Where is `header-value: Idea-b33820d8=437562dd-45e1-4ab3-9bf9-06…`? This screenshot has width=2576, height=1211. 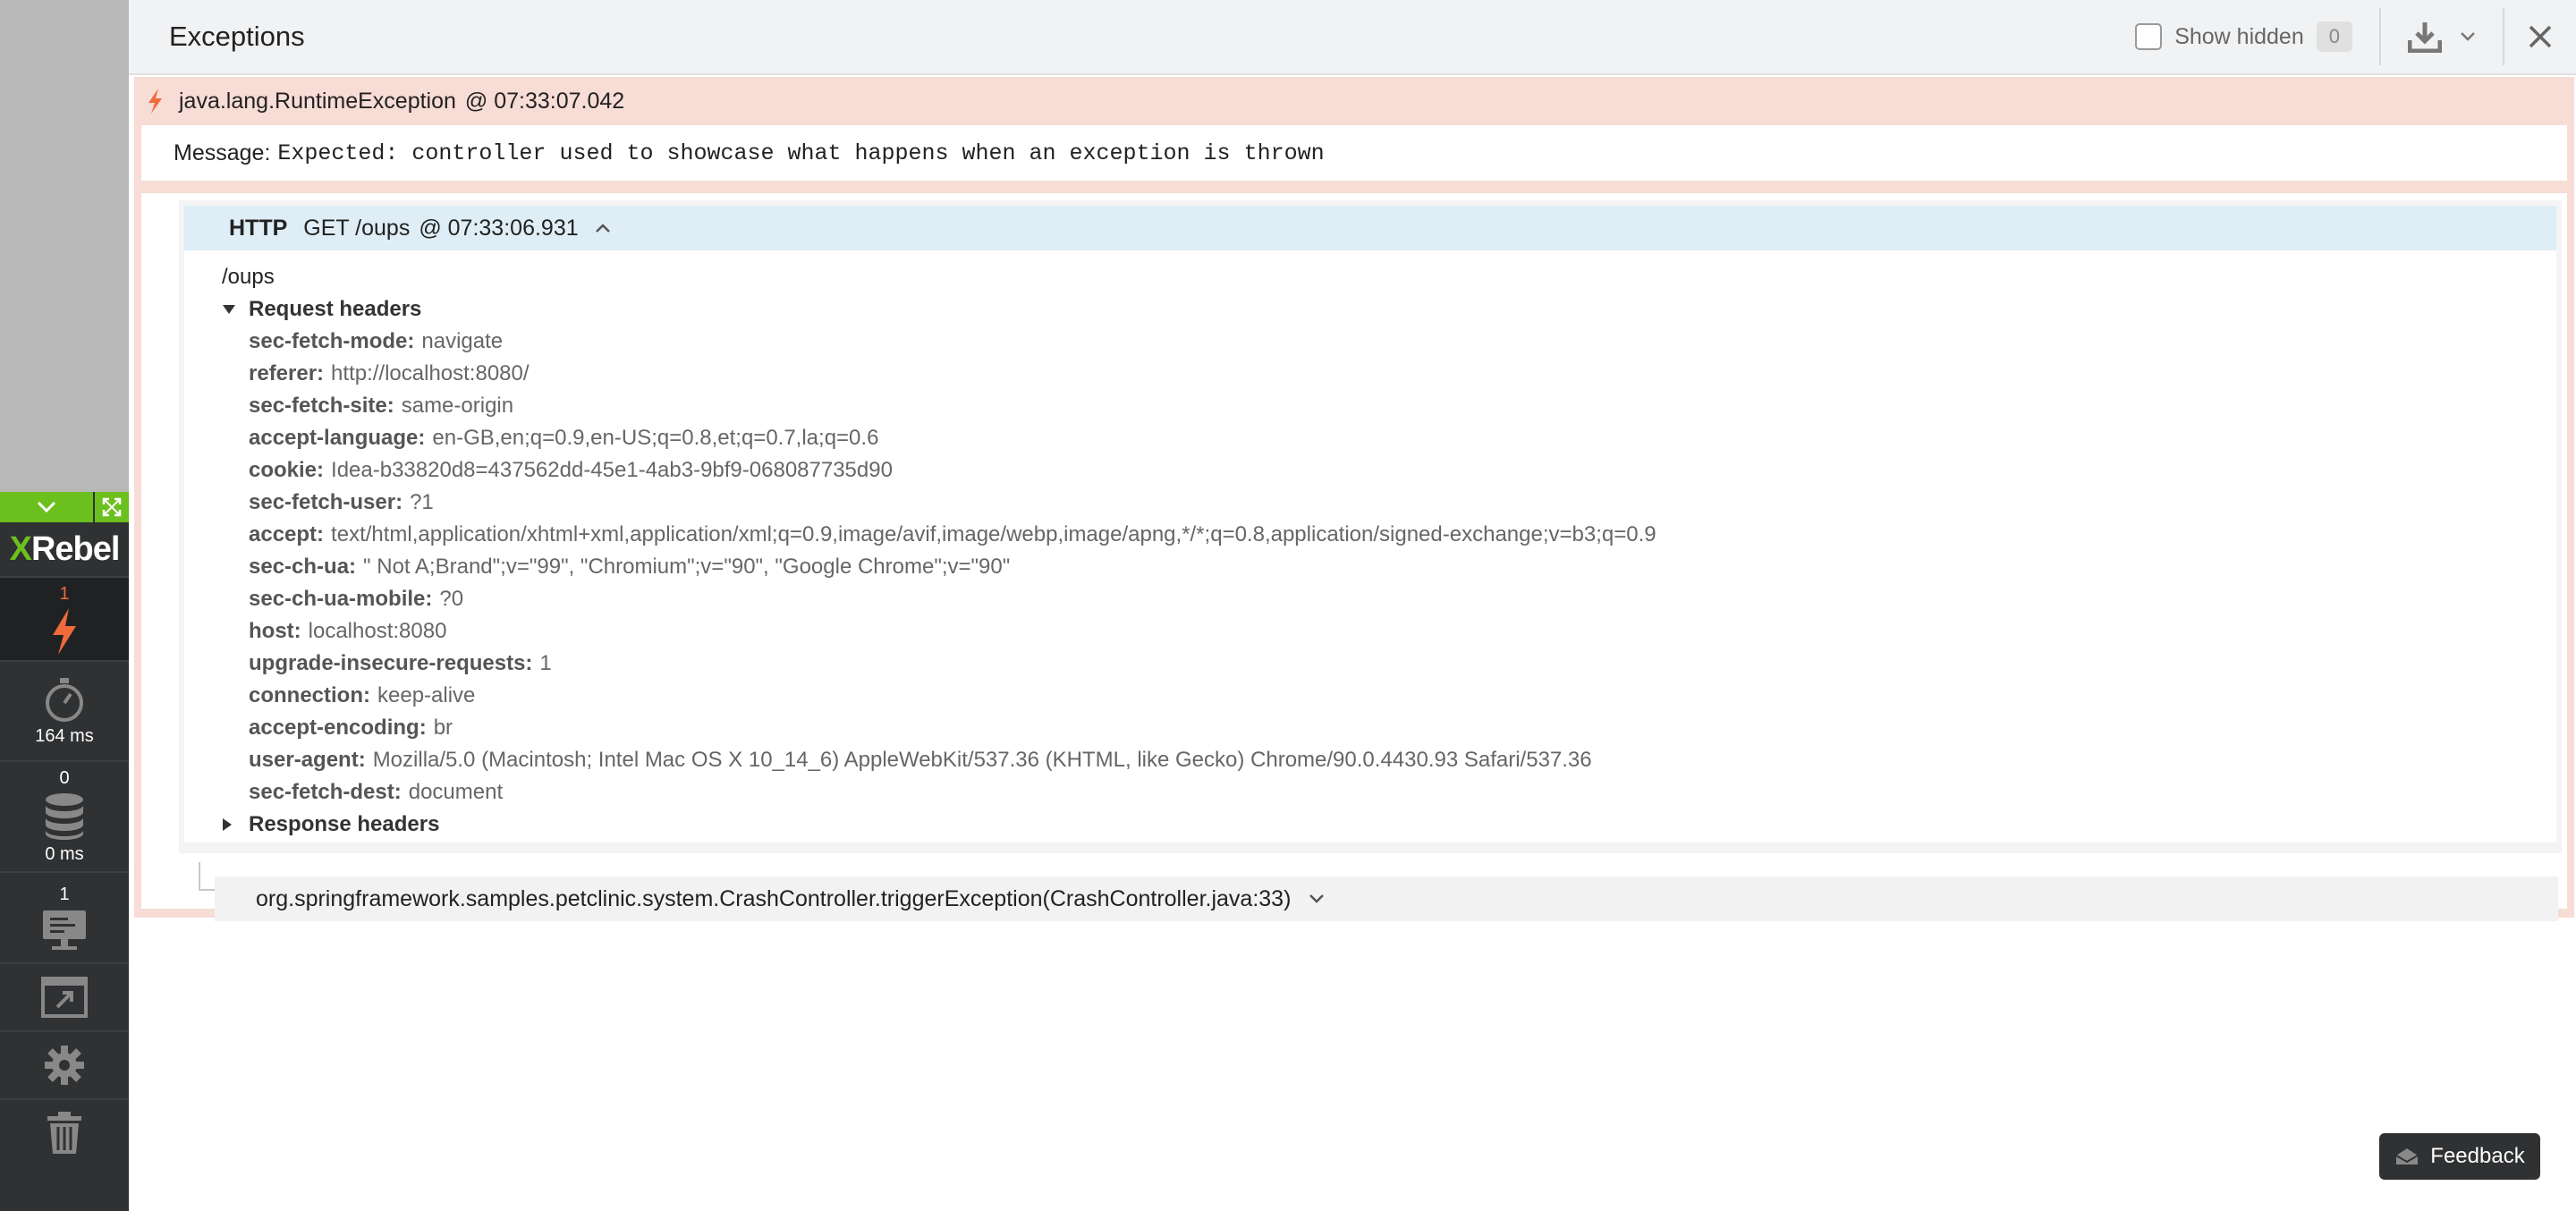 header-value: Idea-b33820d8=437562dd-45e1-4ab3-9bf9-06… is located at coordinates (612, 470).